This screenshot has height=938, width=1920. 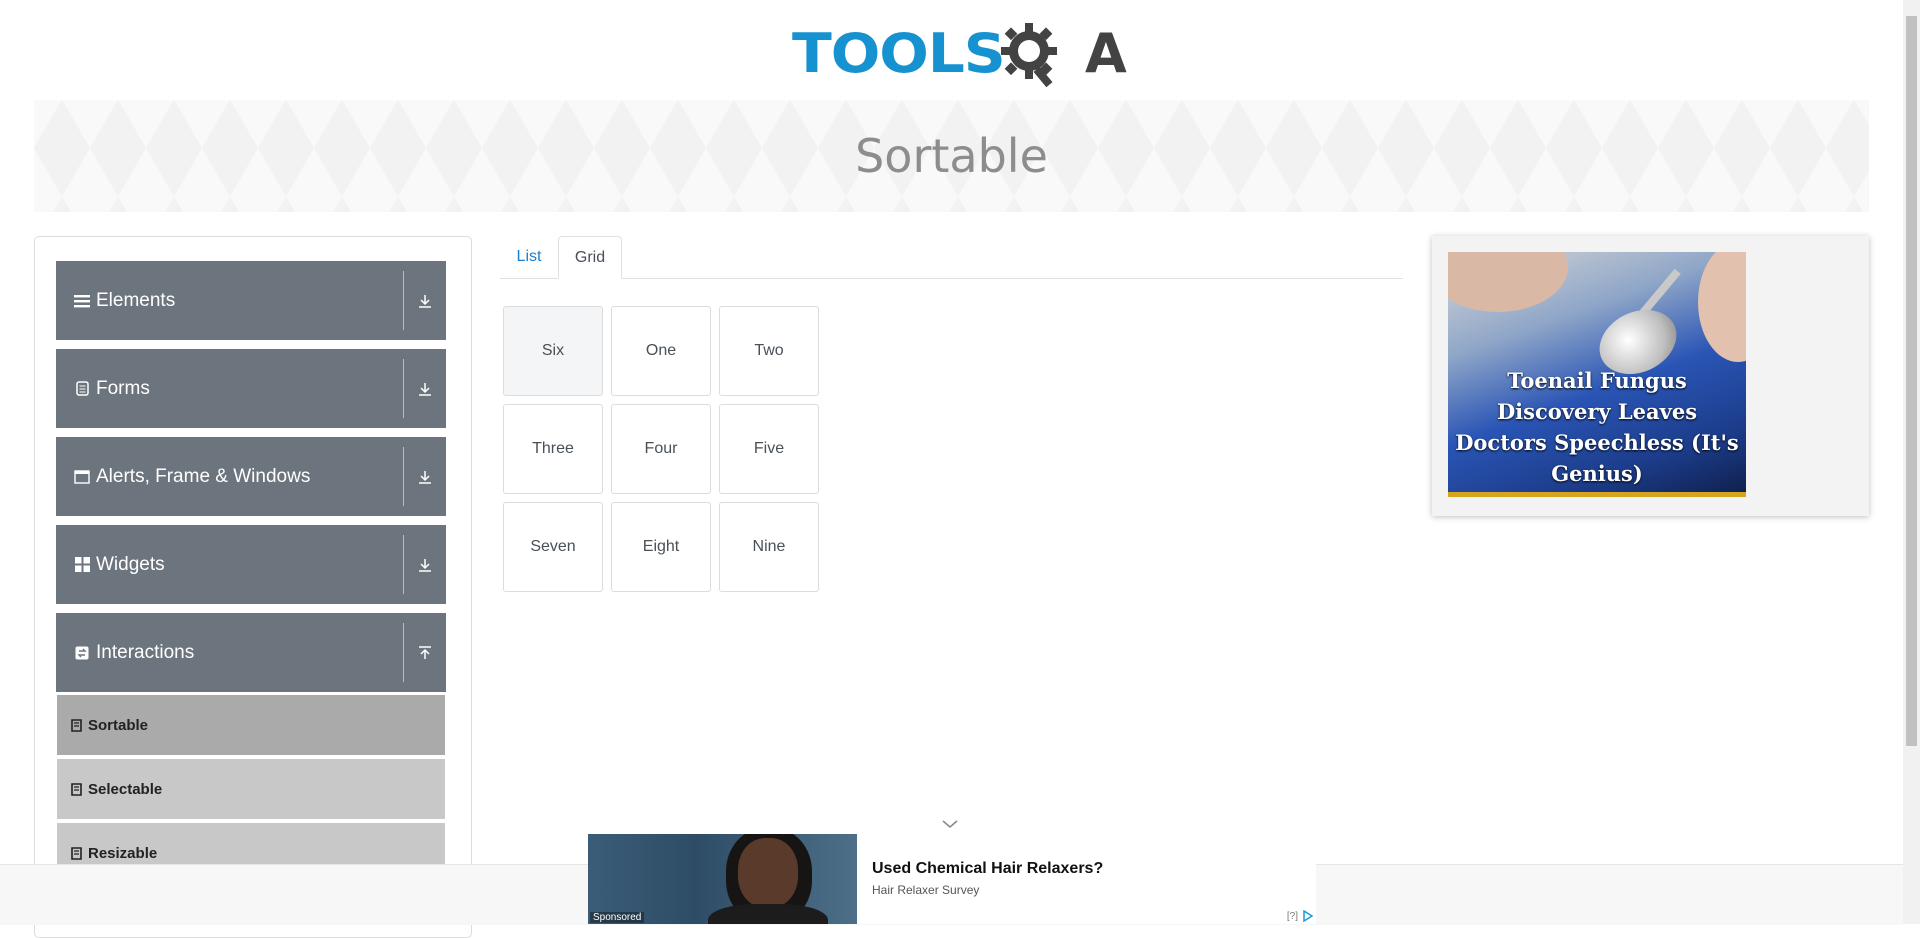 What do you see at coordinates (950, 824) in the screenshot?
I see `chevron-down-icon` at bounding box center [950, 824].